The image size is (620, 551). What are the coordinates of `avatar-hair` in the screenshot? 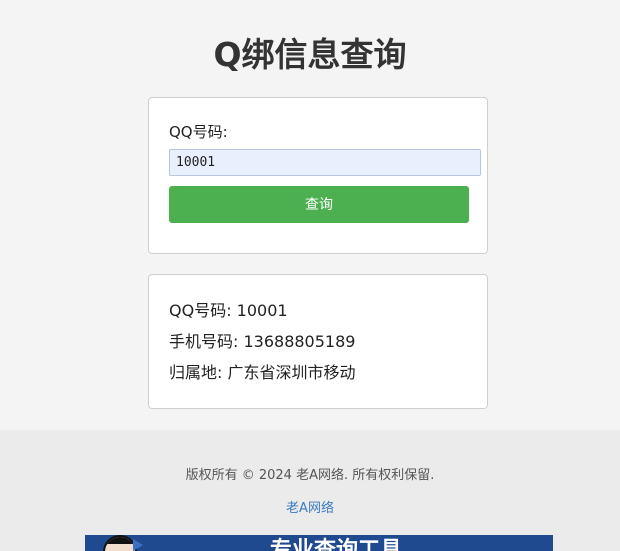 It's located at (120, 540).